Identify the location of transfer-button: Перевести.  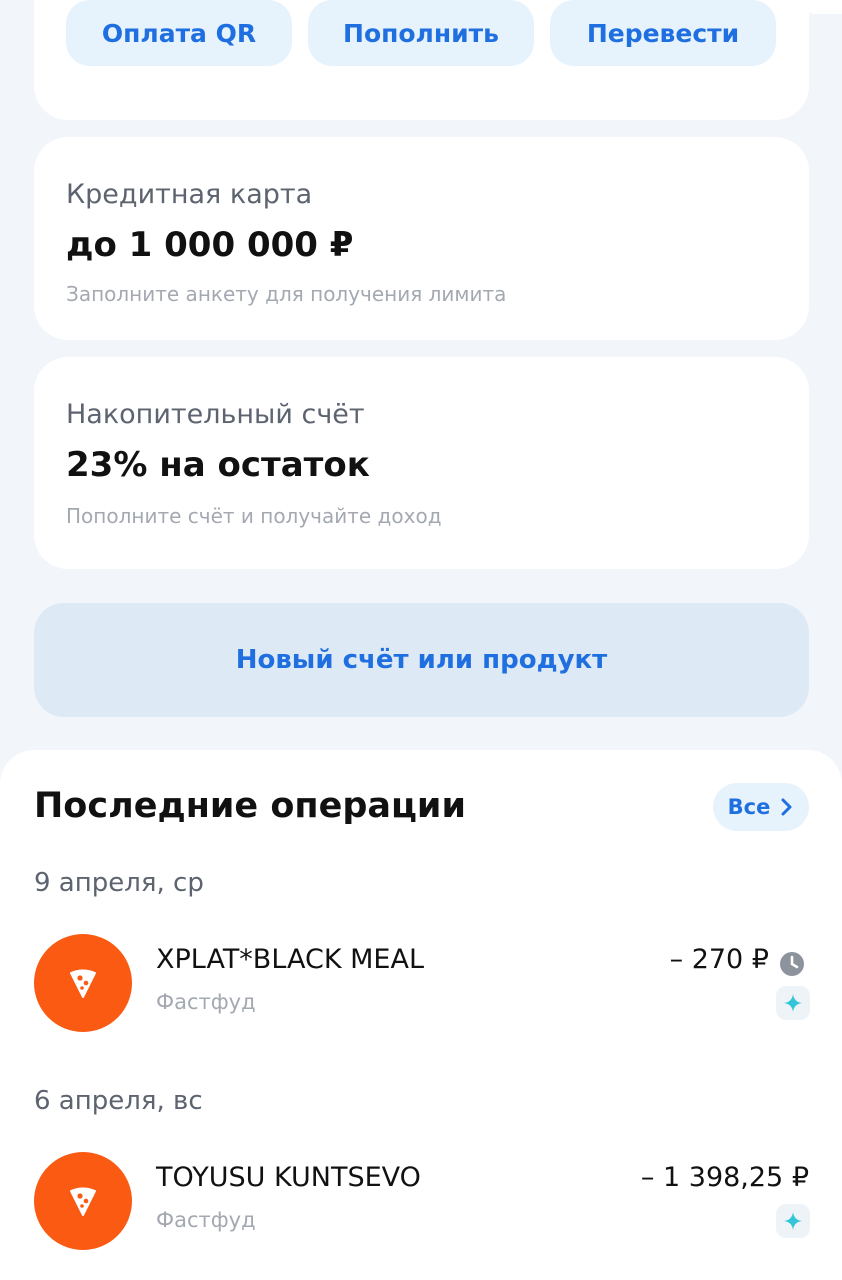
(663, 33).